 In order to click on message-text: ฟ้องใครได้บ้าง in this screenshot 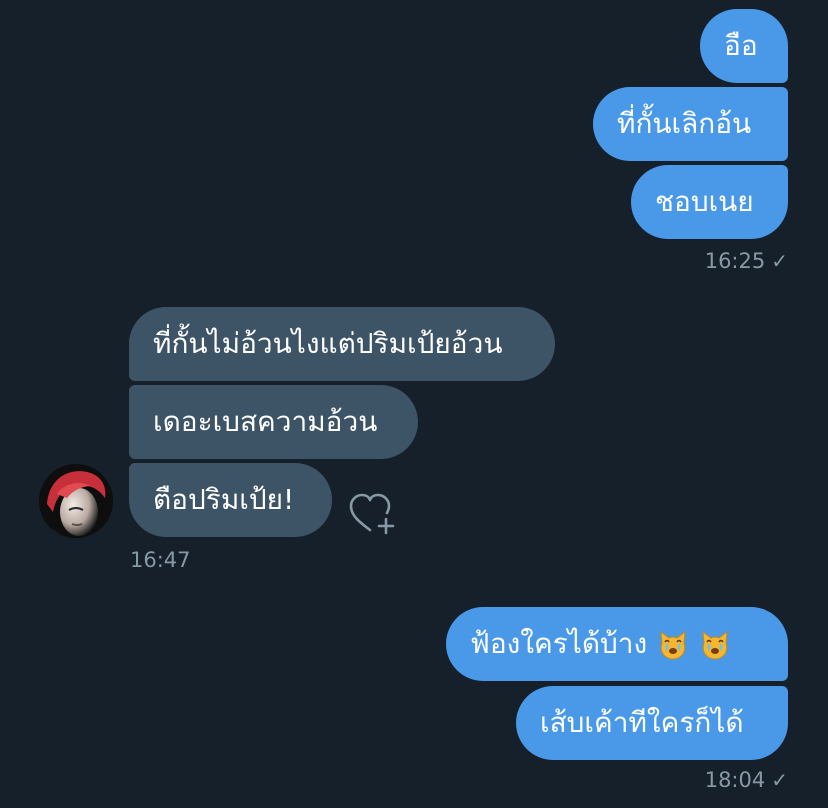, I will do `click(559, 643)`.